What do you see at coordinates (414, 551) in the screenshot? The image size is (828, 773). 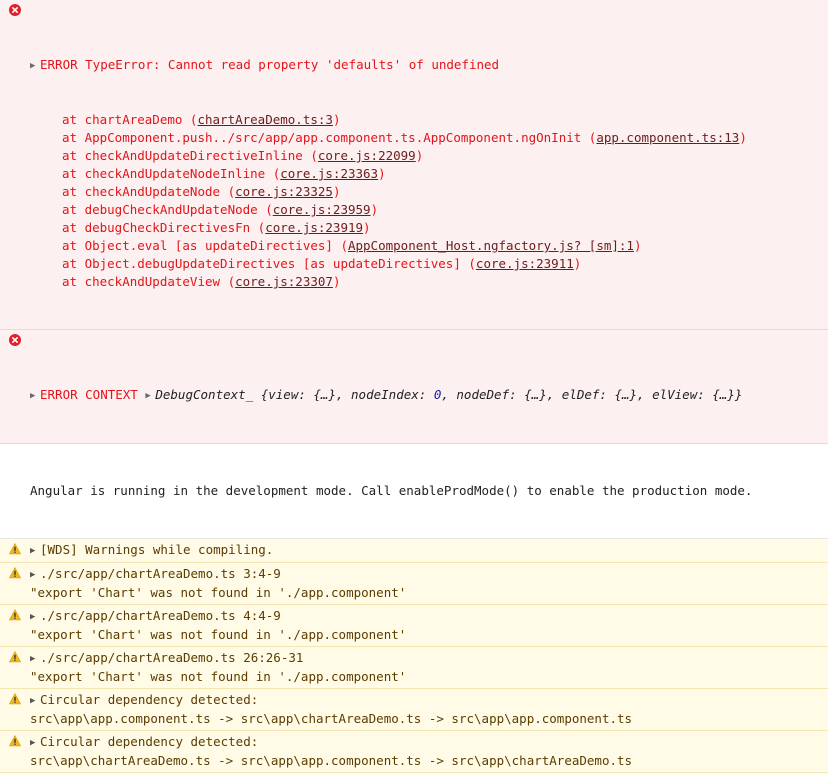 I see `warning-message: ▶ [WDS] Warnings while compiling.` at bounding box center [414, 551].